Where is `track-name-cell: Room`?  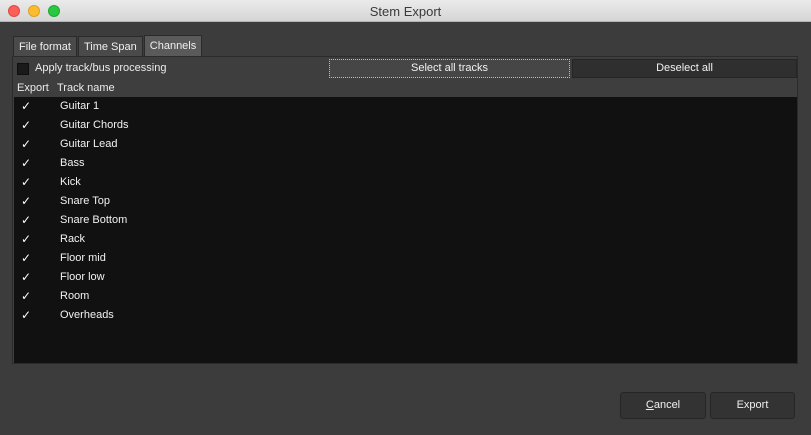 track-name-cell: Room is located at coordinates (75, 296).